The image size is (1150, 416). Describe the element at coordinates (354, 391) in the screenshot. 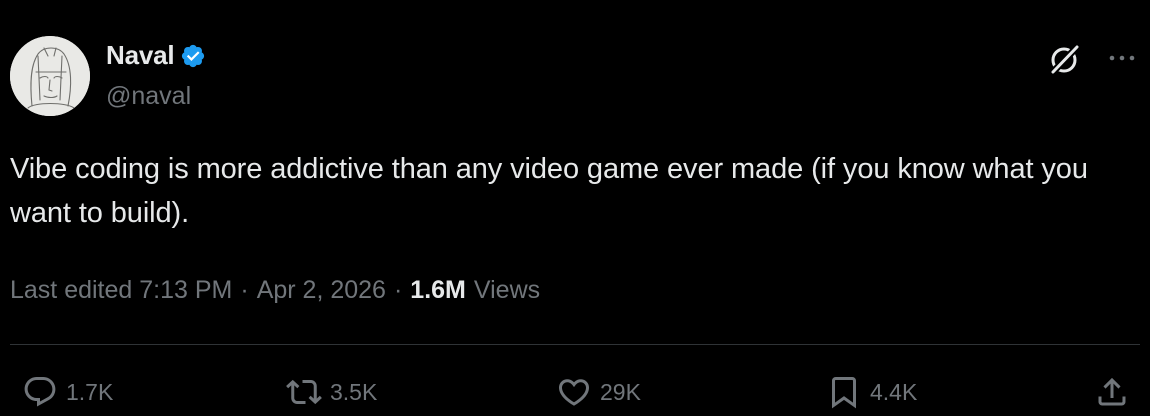

I see `repost-count: 3.5K` at that location.